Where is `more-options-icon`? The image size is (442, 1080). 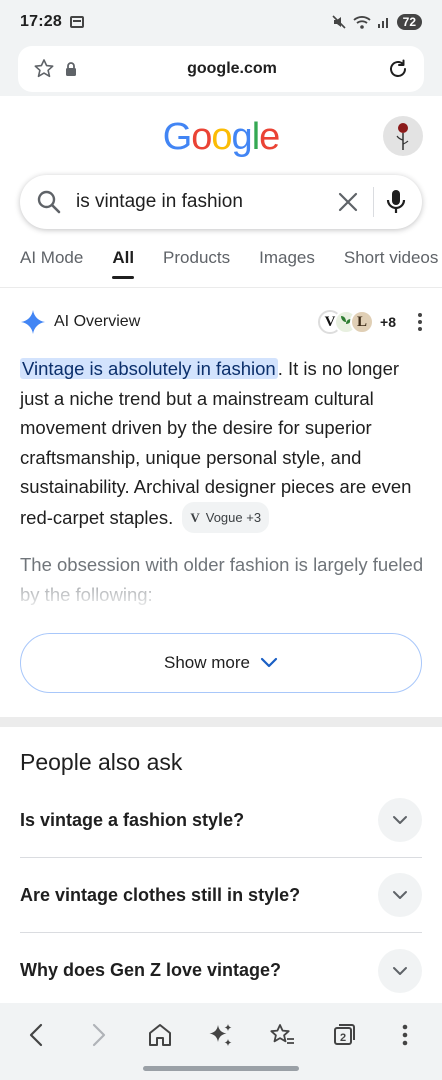
more-options-icon is located at coordinates (420, 322).